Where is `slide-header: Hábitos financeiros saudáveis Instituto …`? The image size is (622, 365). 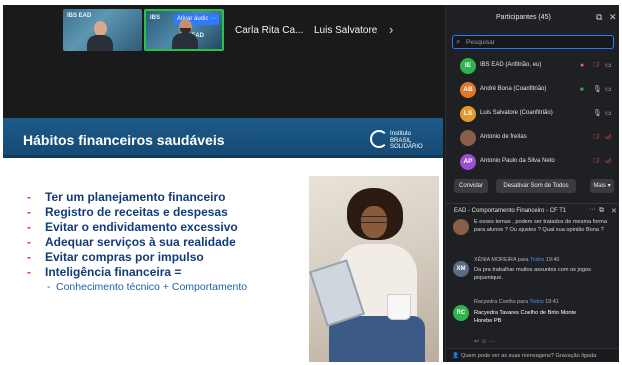
slide-header: Hábitos financeiros saudáveis Instituto … is located at coordinates (223, 138).